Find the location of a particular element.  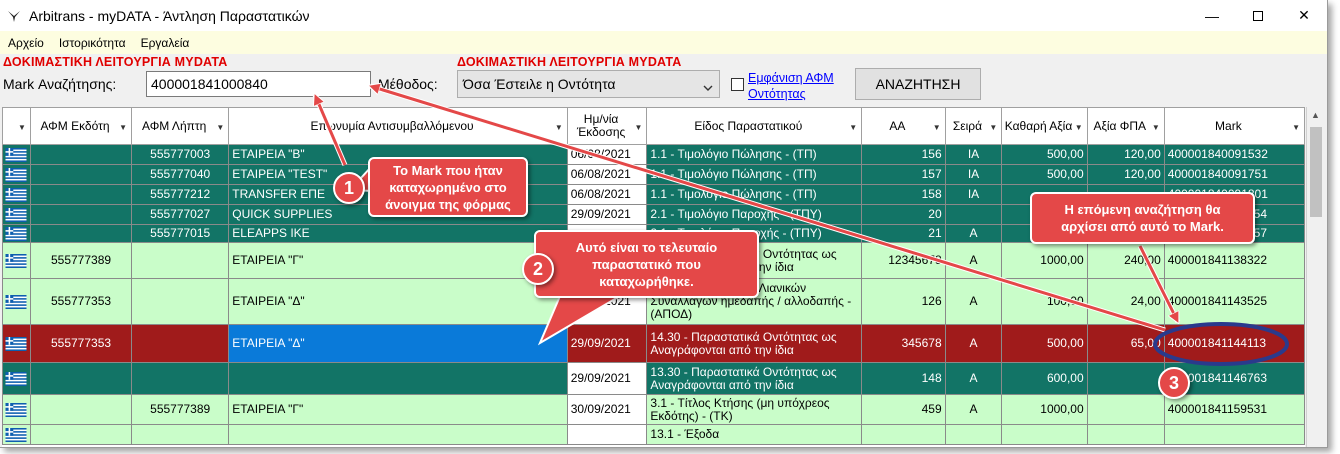

cell-receiver-afm: 555777389 is located at coordinates (180, 409).